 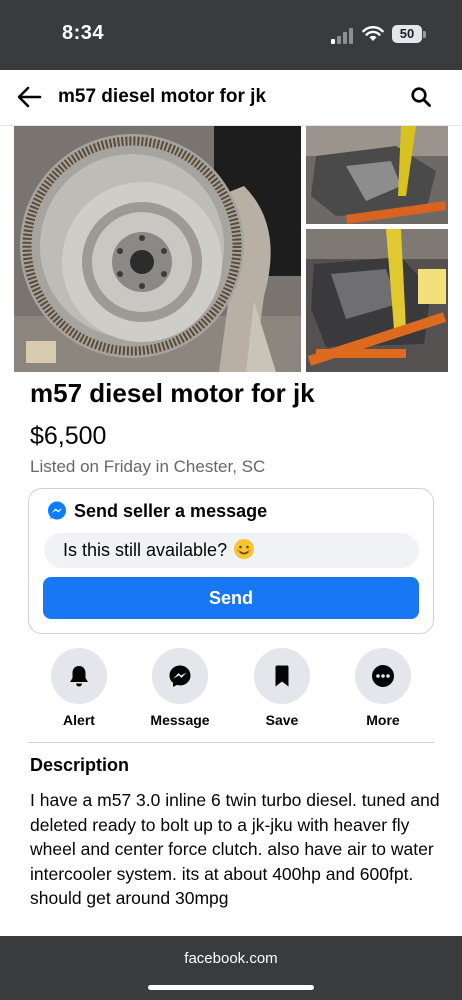 I want to click on battery-indicator: 50, so click(x=407, y=34).